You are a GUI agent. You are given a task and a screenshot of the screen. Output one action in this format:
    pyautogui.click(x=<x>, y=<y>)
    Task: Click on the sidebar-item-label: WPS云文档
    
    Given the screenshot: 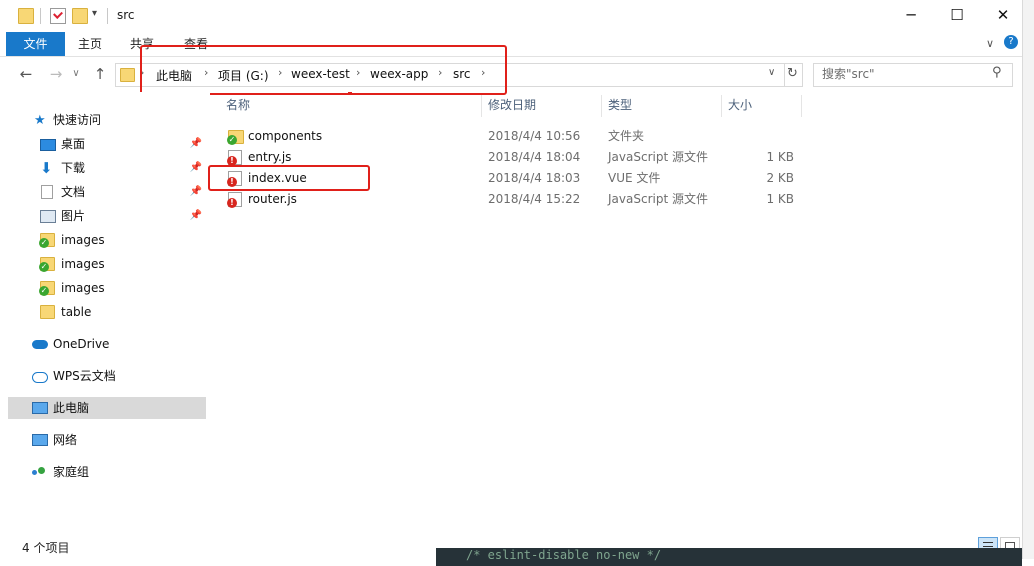 What is the action you would take?
    pyautogui.click(x=84, y=376)
    